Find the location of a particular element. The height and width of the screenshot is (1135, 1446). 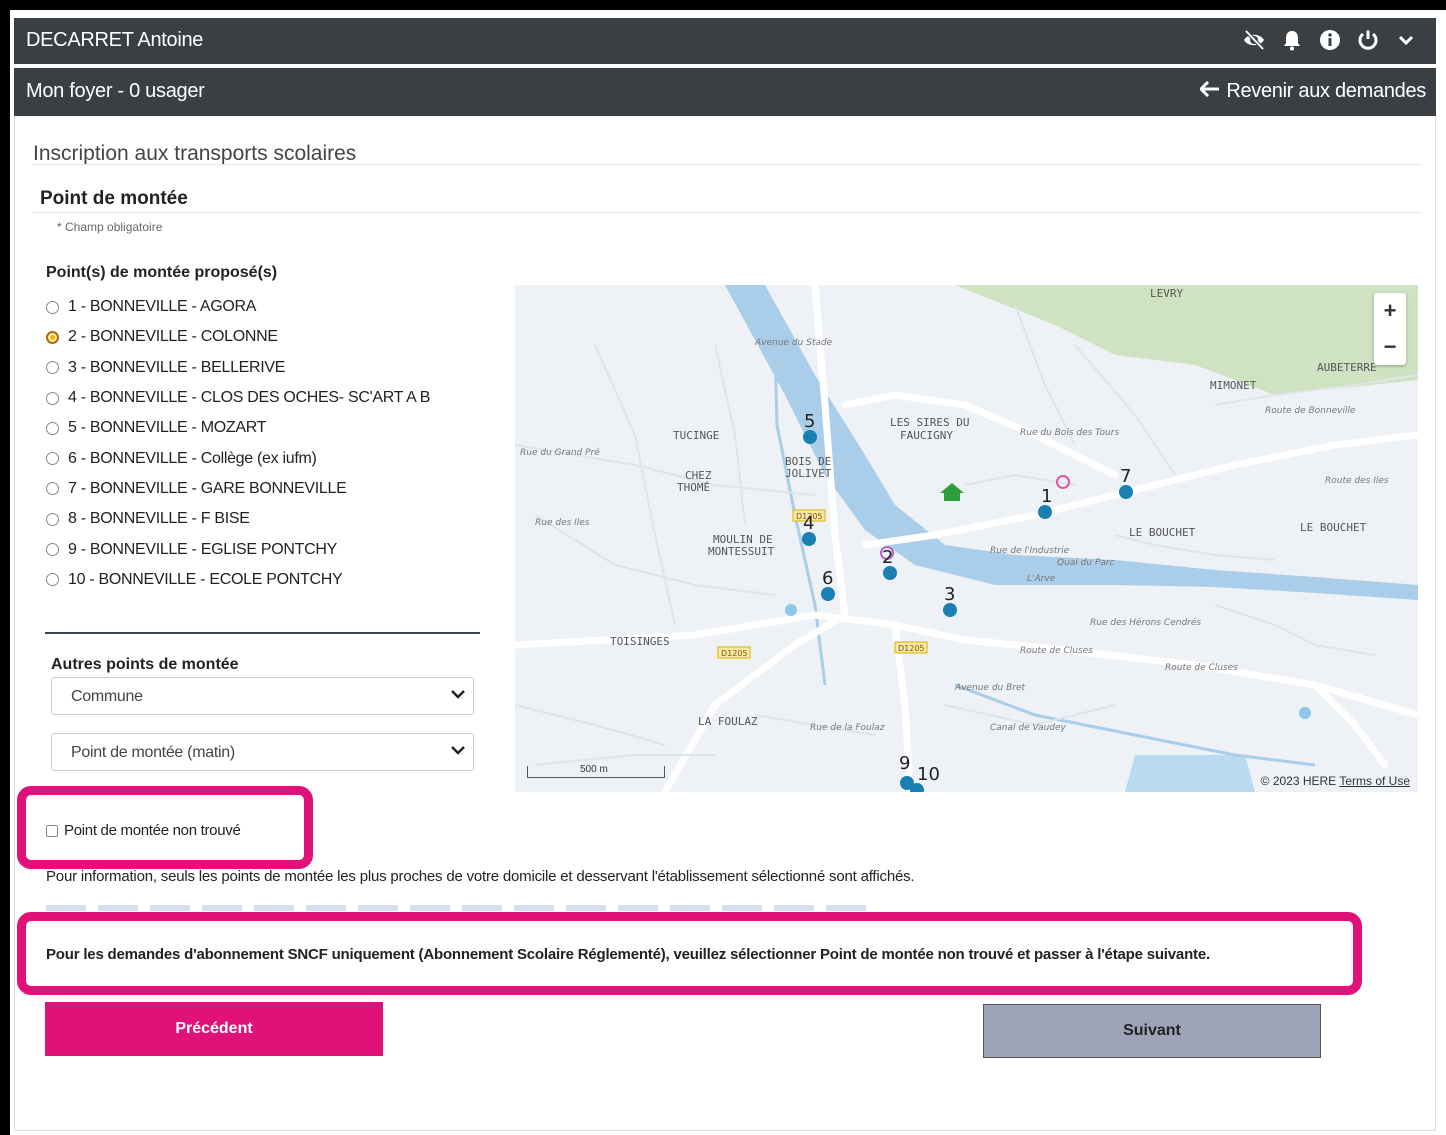

point-label: 3 - BONNEVILLE - BELLERIVE is located at coordinates (177, 367).